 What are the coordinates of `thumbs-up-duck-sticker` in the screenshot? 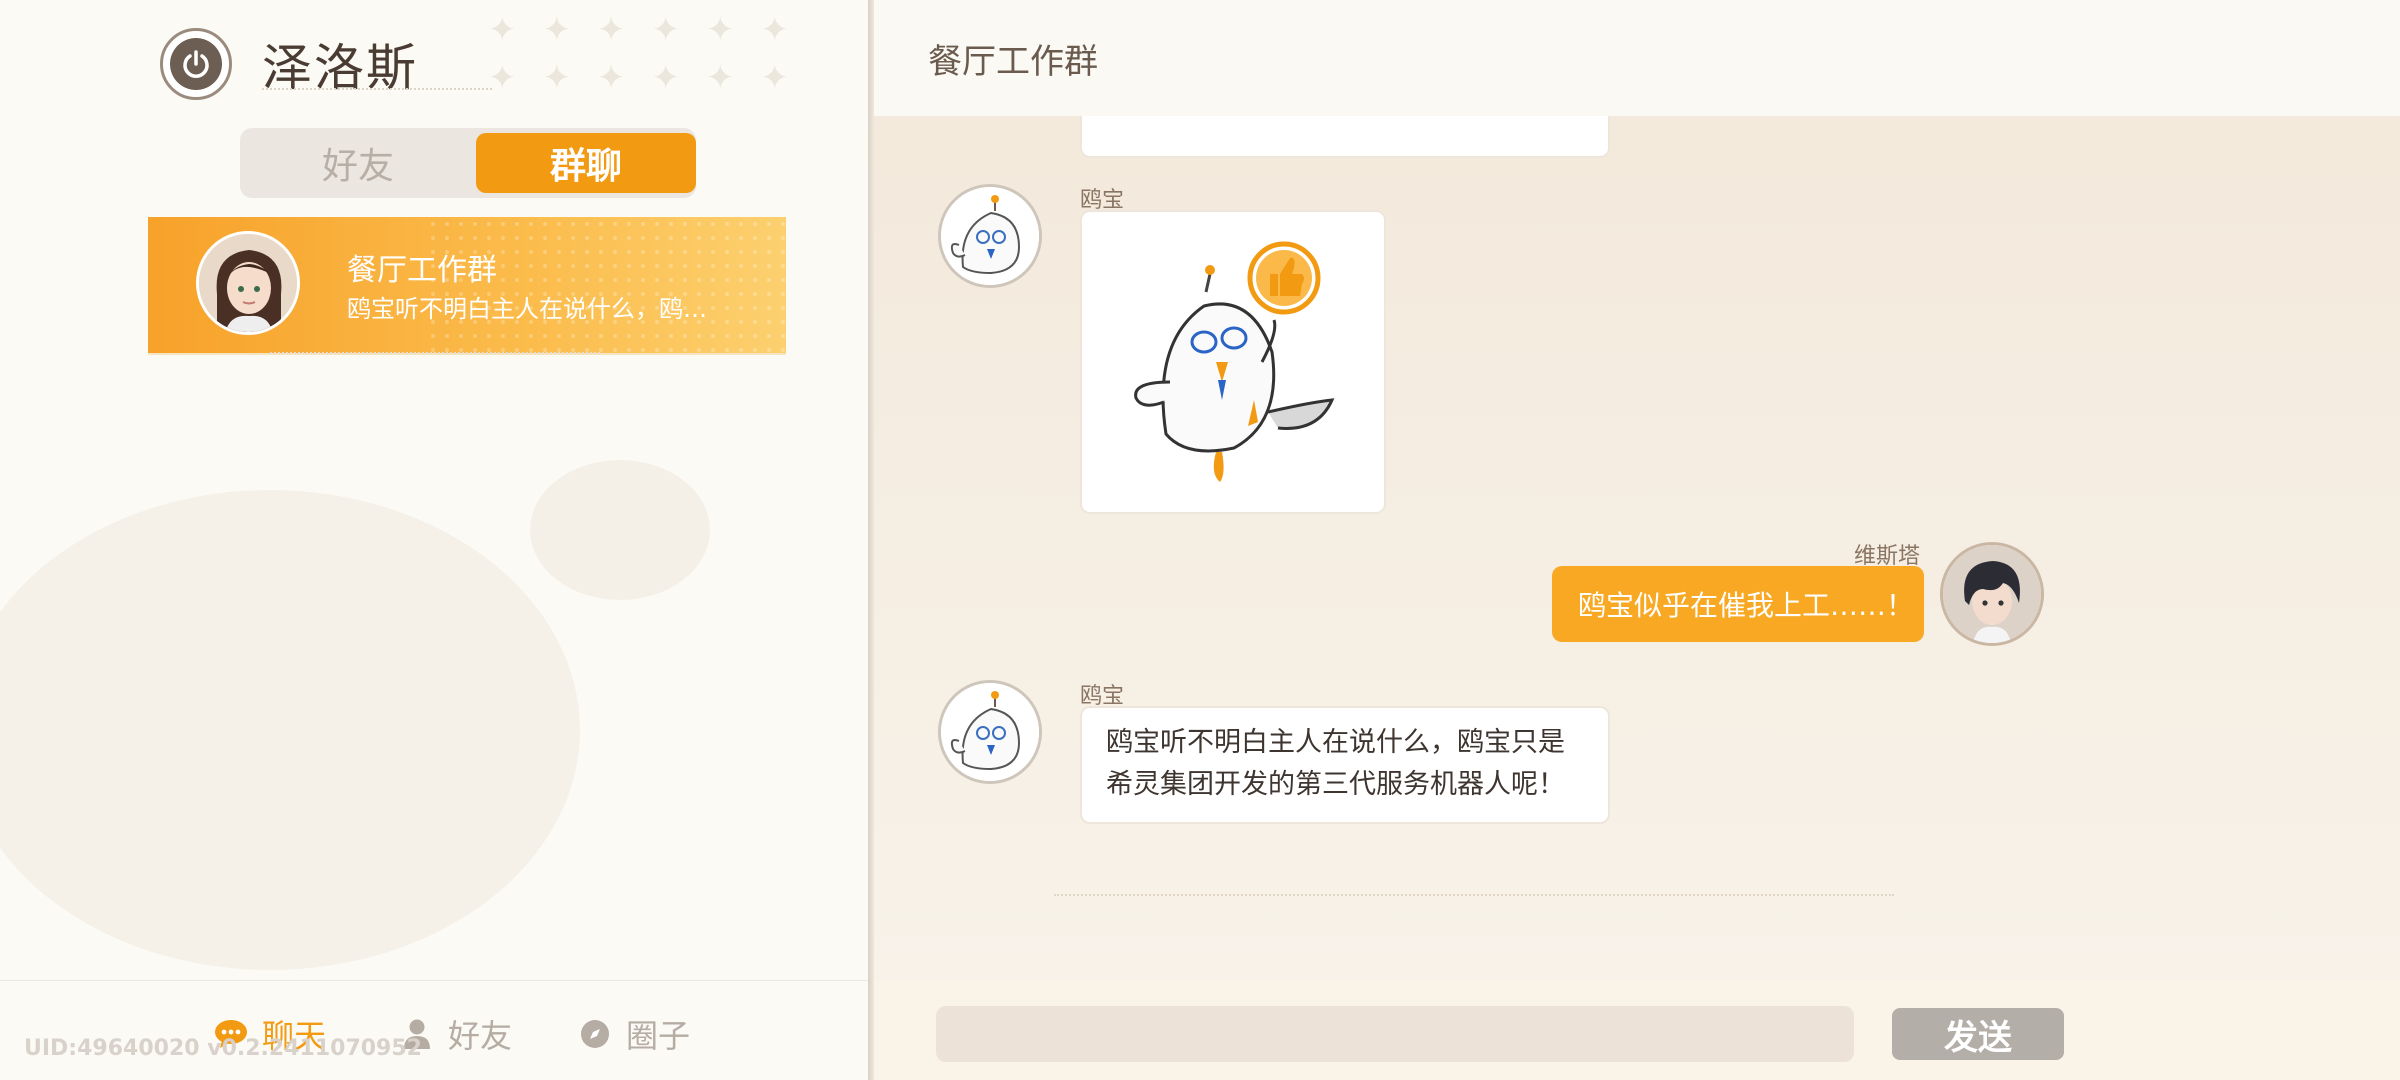 It's located at (1234, 361).